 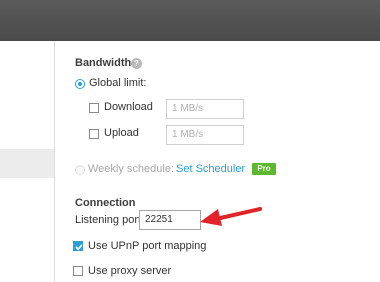 I want to click on settings-sidebar, so click(x=27, y=161).